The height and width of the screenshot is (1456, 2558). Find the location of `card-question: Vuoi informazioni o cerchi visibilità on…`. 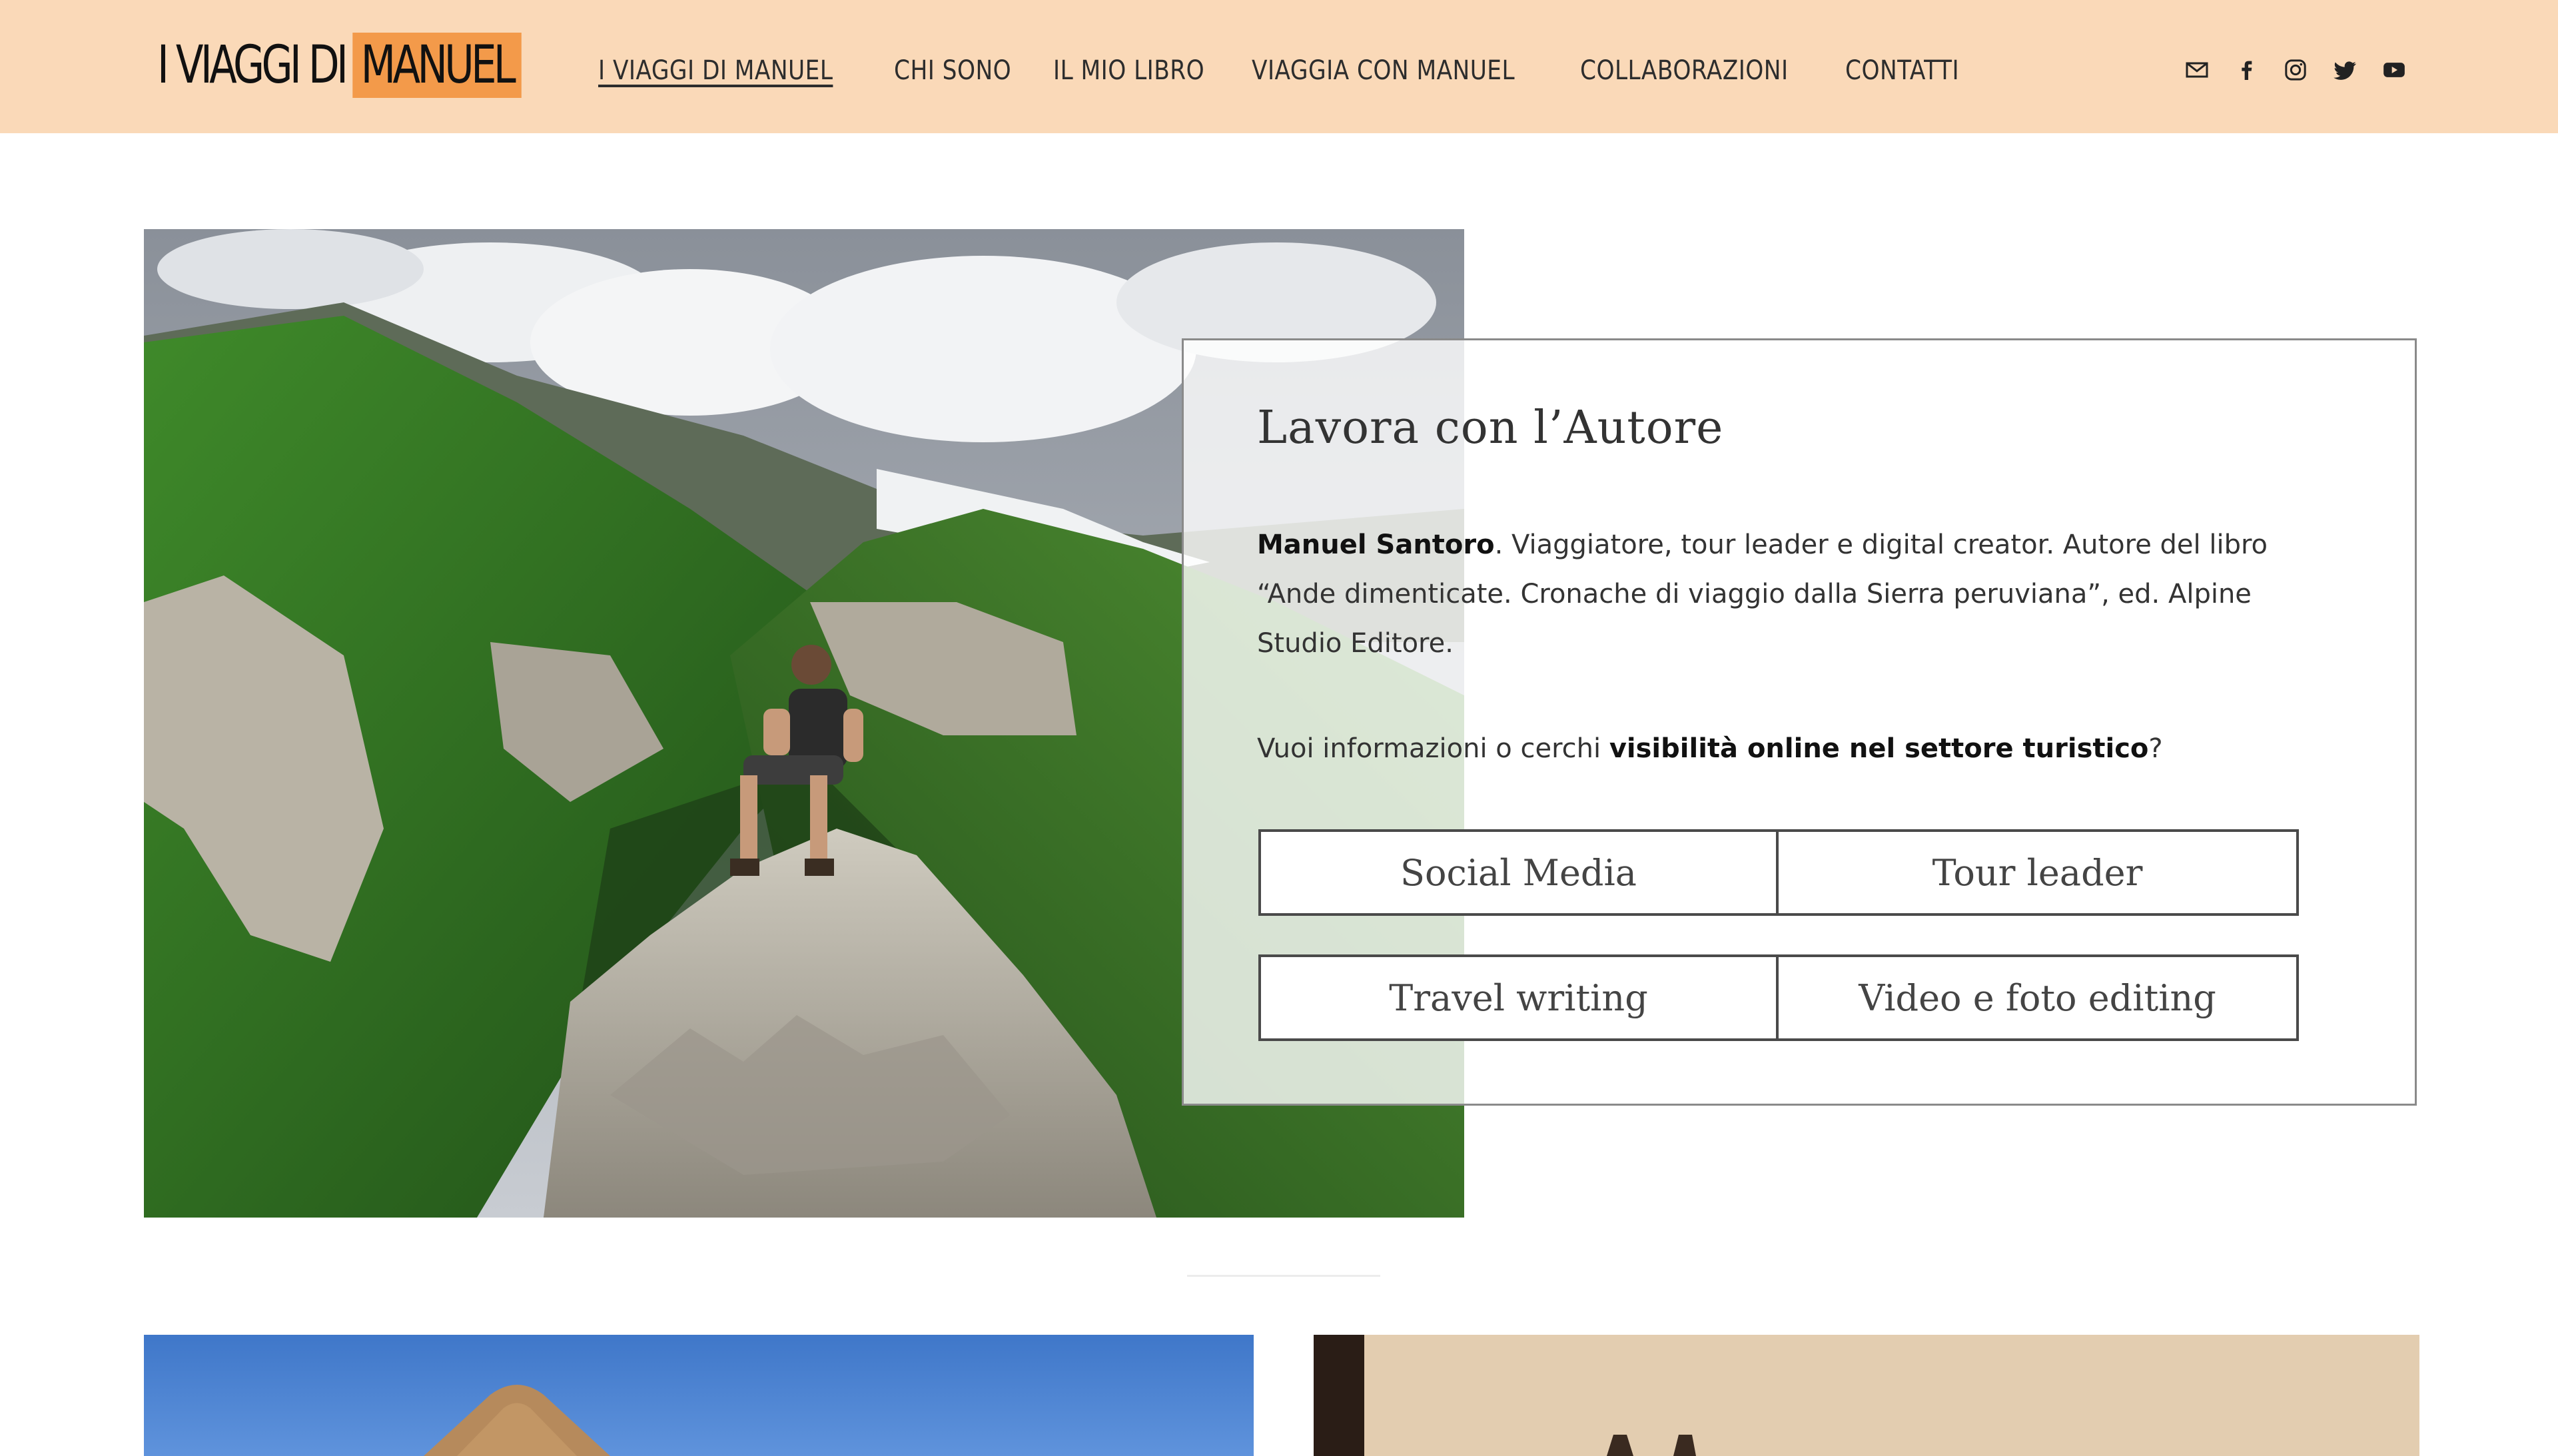

card-question: Vuoi informazioni o cerchi visibilità on… is located at coordinates (1790, 748).